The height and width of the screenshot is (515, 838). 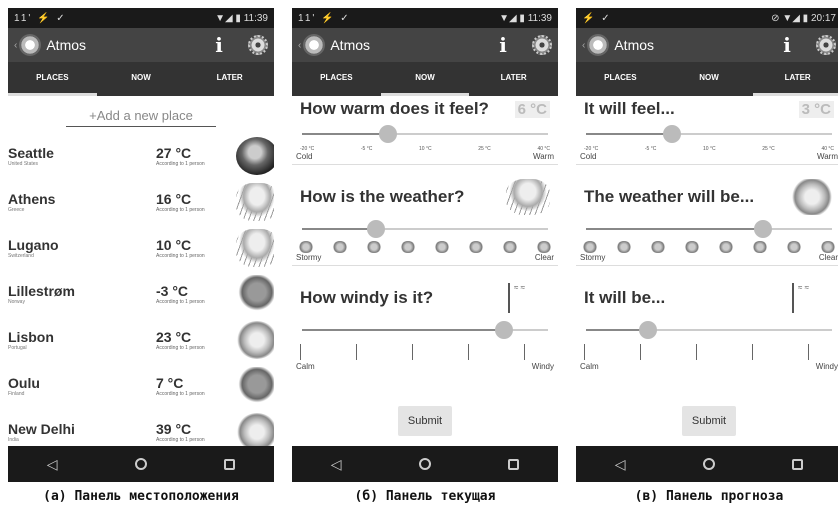 What do you see at coordinates (16, 210) in the screenshot?
I see `place-country: Greece` at bounding box center [16, 210].